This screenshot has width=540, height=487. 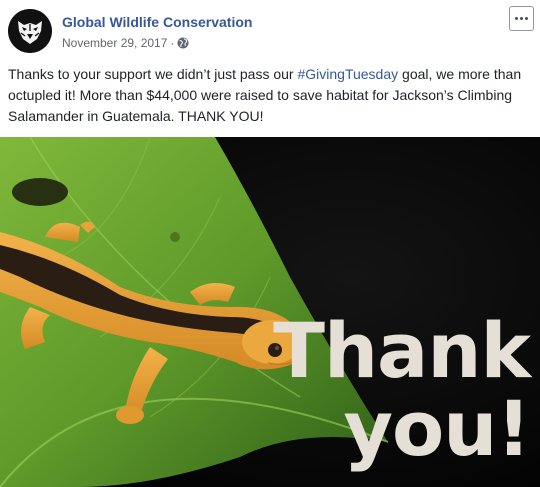 What do you see at coordinates (157, 22) in the screenshot?
I see `page-name-link: Global Wildlife Conservation` at bounding box center [157, 22].